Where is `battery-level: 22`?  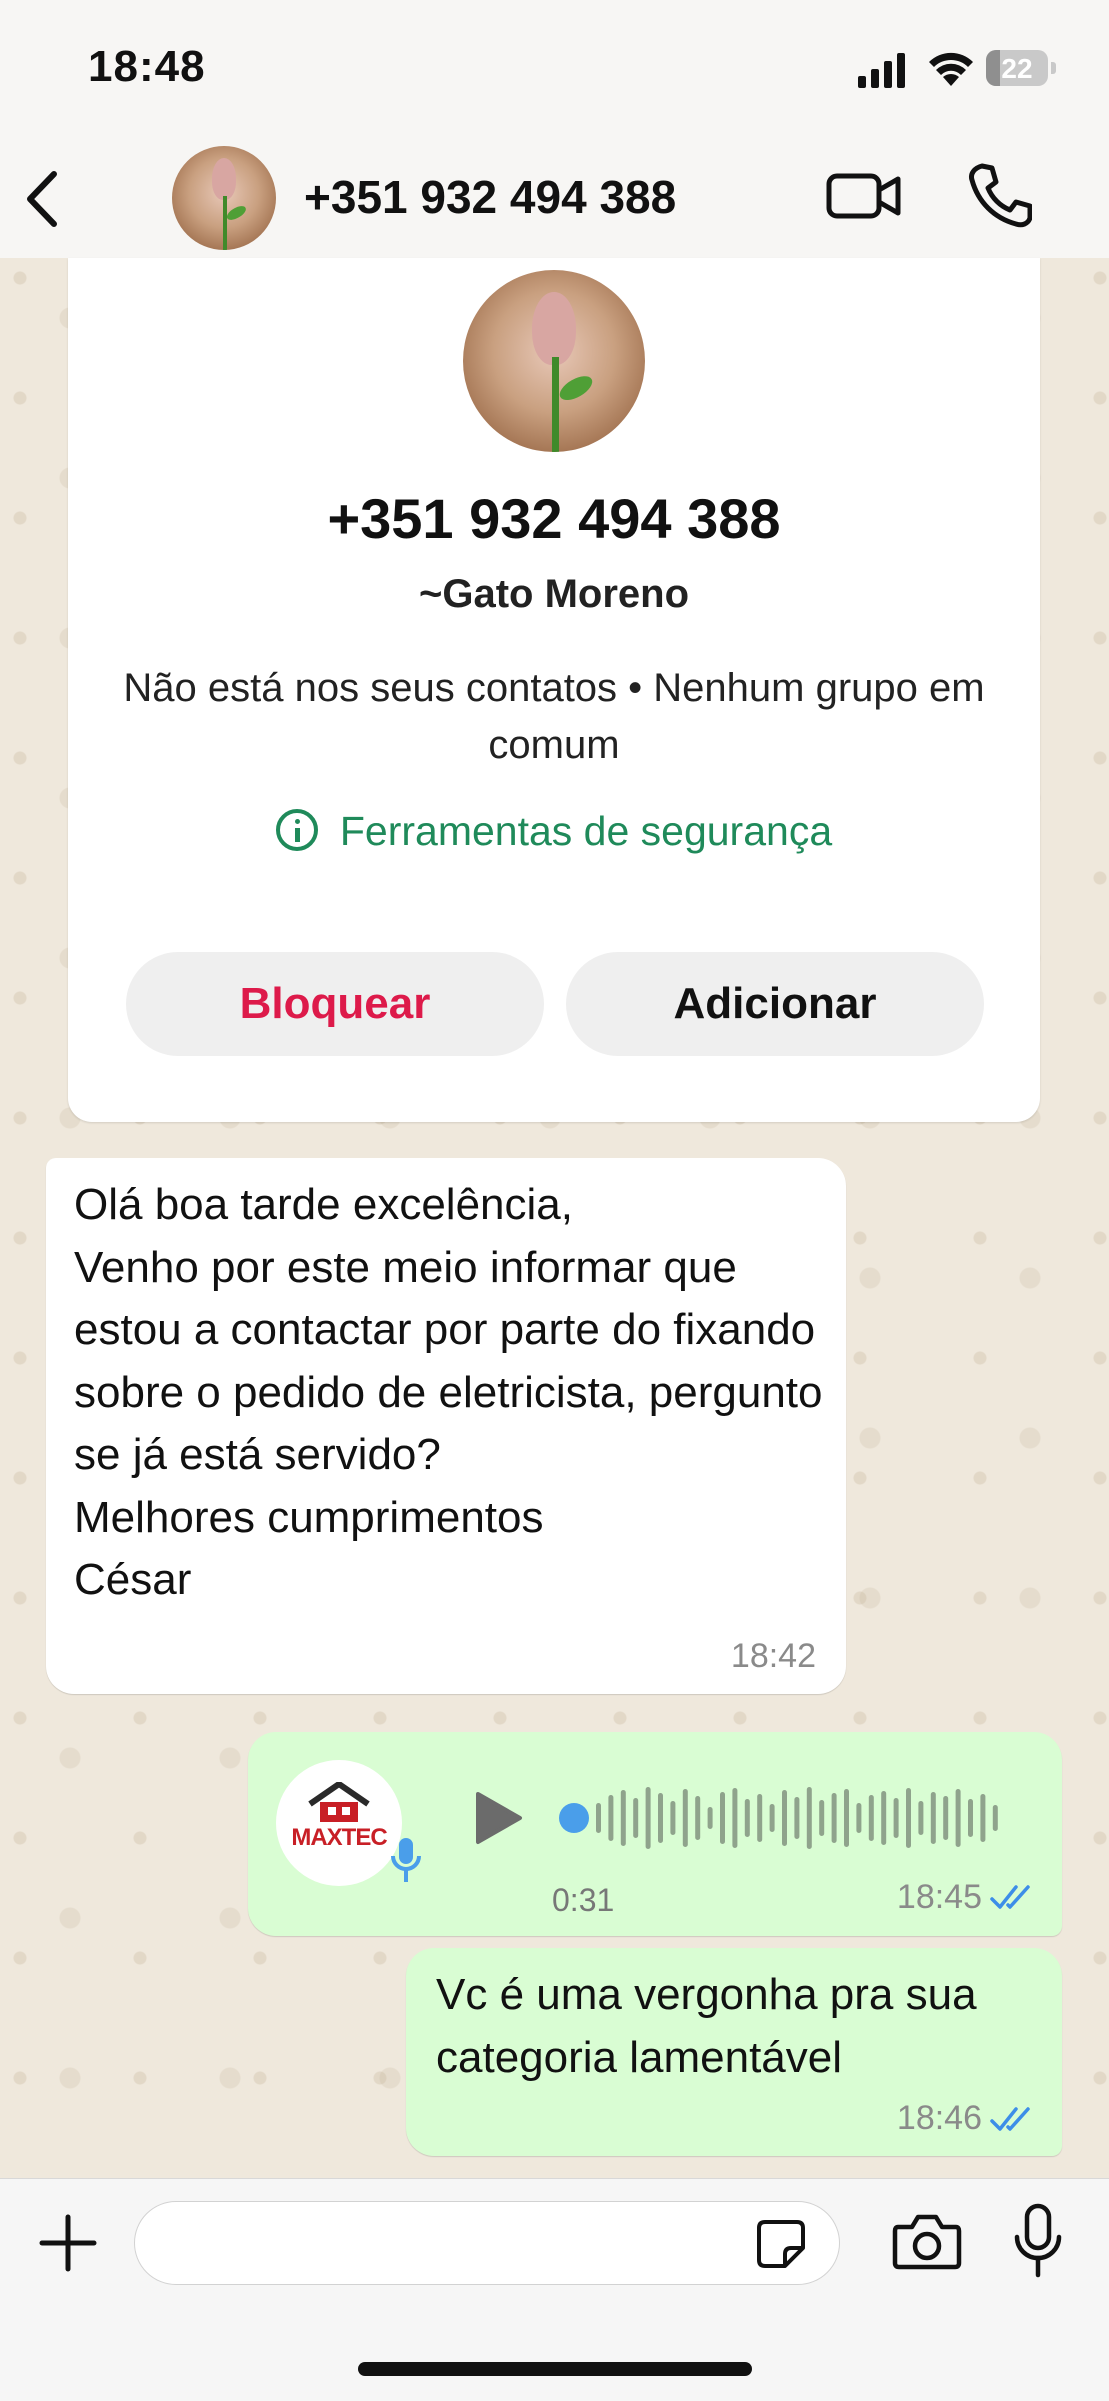
battery-level: 22 is located at coordinates (1017, 68).